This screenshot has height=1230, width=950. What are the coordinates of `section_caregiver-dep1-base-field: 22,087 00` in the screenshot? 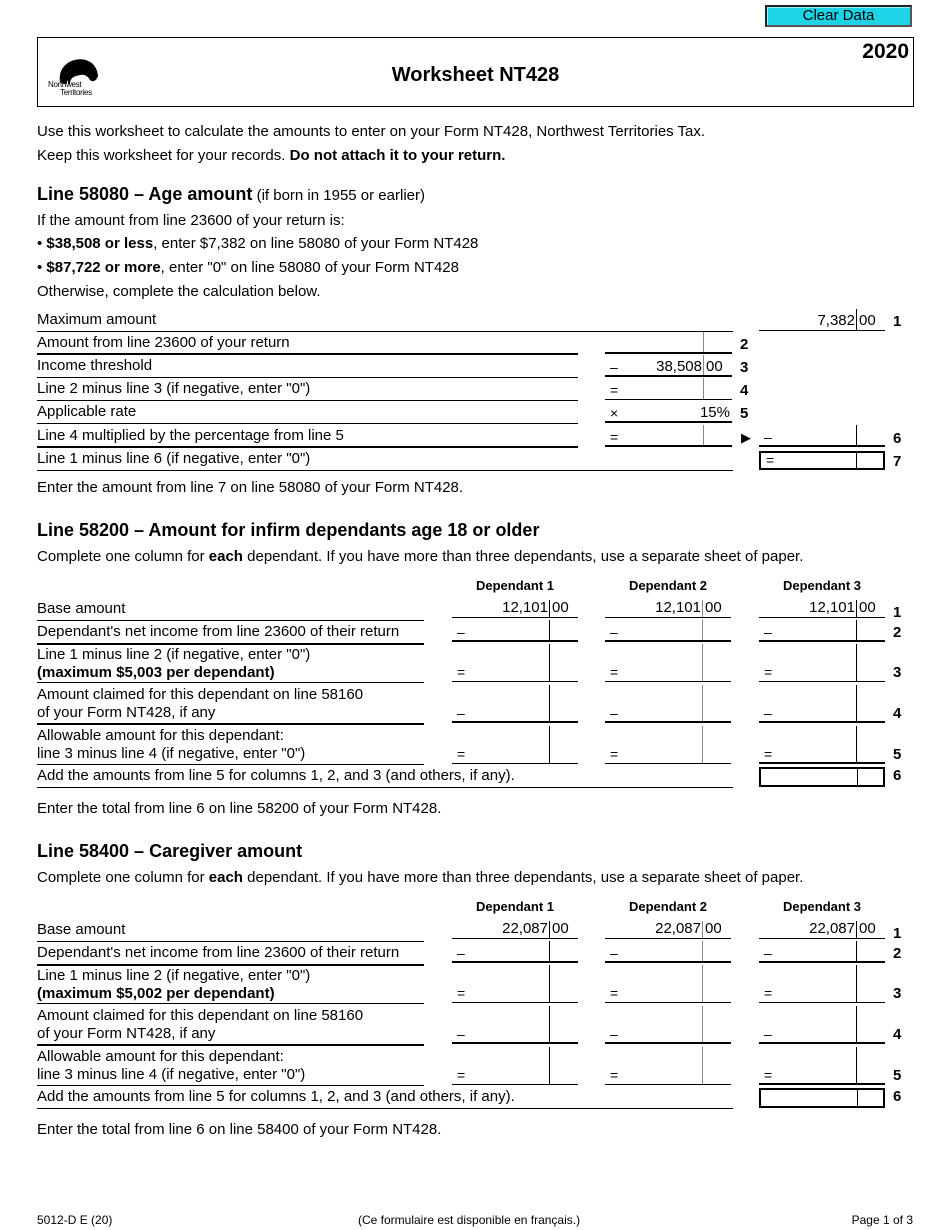 It's located at (515, 928).